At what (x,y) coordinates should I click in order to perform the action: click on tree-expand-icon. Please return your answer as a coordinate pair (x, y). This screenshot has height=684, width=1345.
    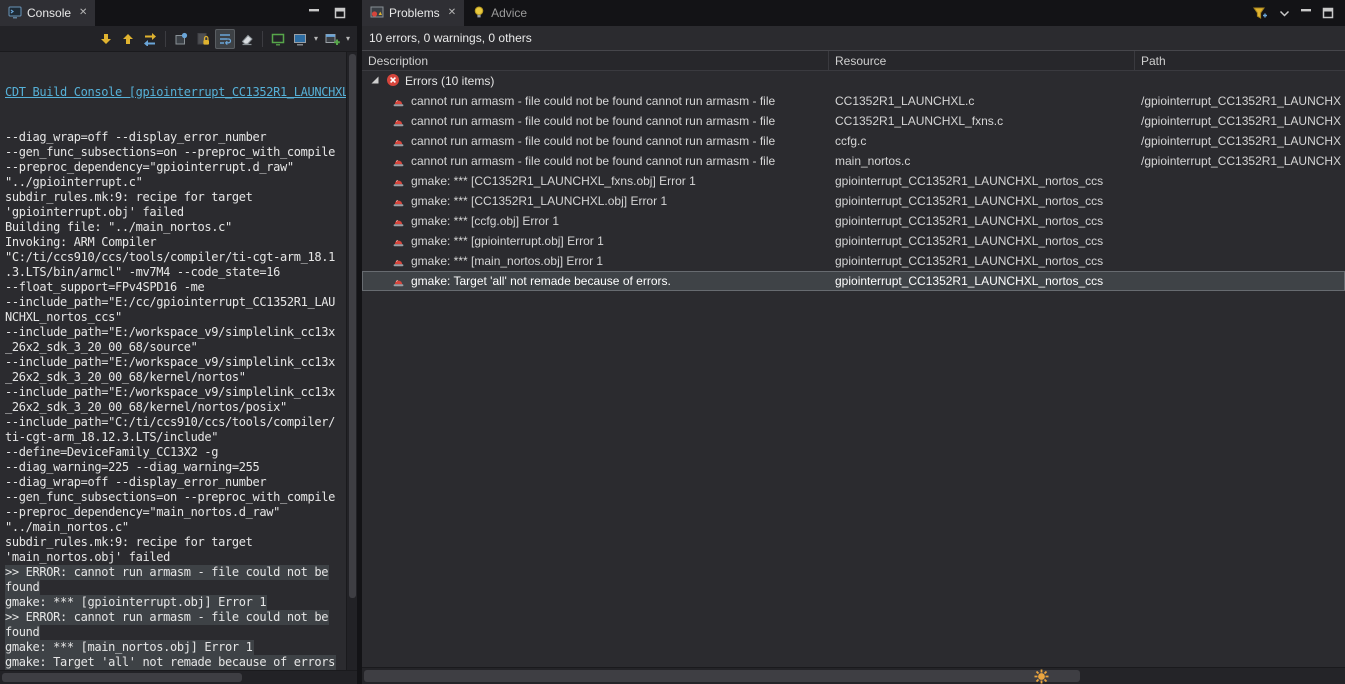
    Looking at the image, I should click on (374, 81).